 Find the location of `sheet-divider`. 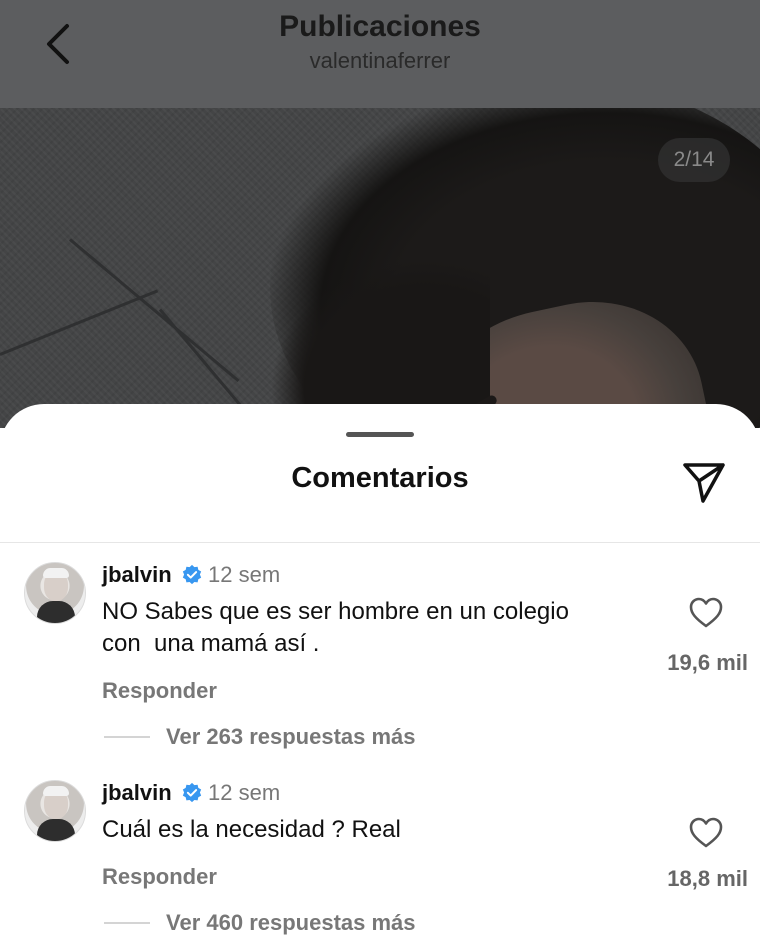

sheet-divider is located at coordinates (380, 542).